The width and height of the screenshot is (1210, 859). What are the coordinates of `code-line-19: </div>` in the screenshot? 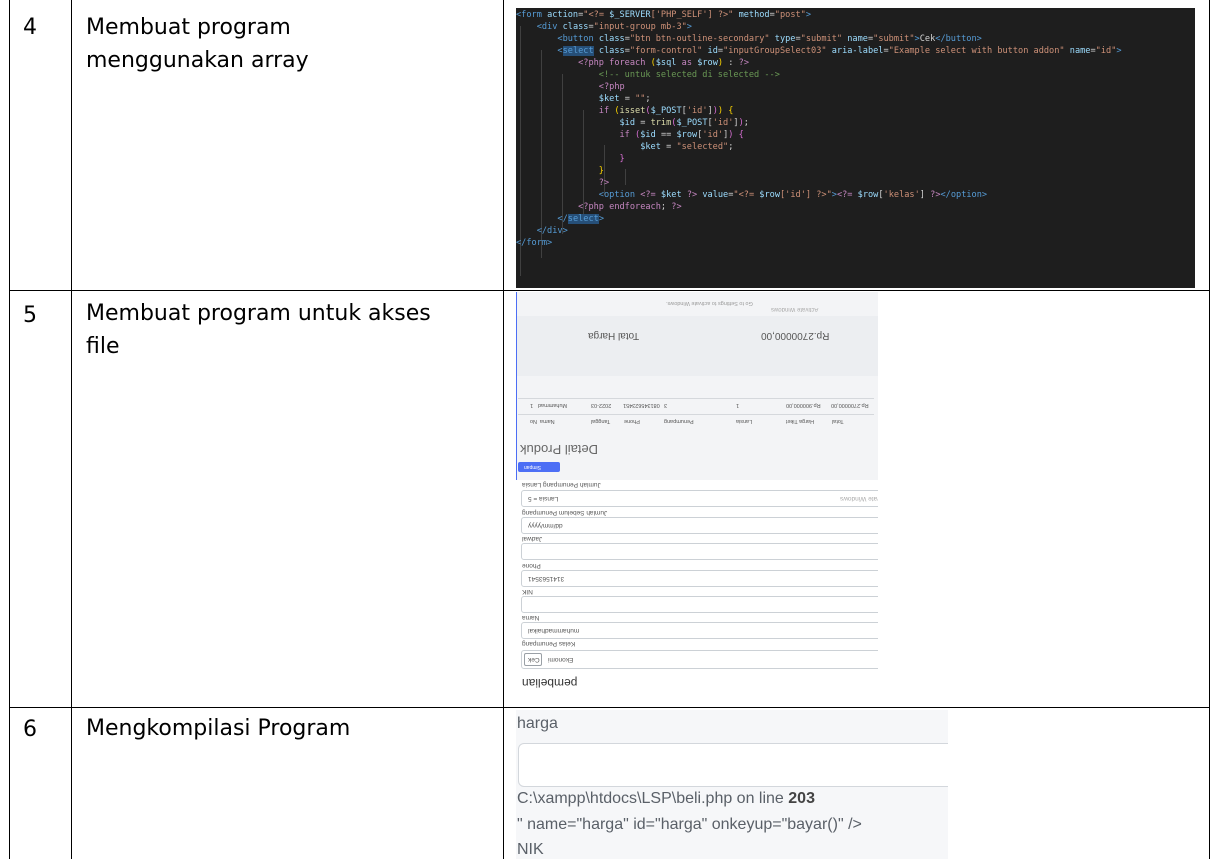 It's located at (552, 231).